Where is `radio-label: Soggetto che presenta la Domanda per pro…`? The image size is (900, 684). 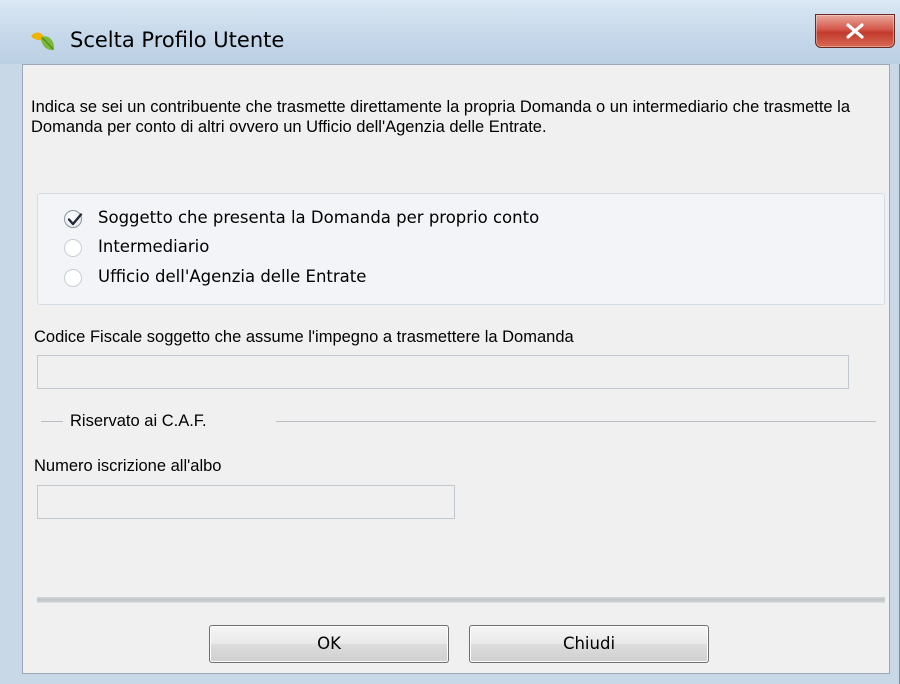
radio-label: Soggetto che presenta la Domanda per pro… is located at coordinates (319, 217).